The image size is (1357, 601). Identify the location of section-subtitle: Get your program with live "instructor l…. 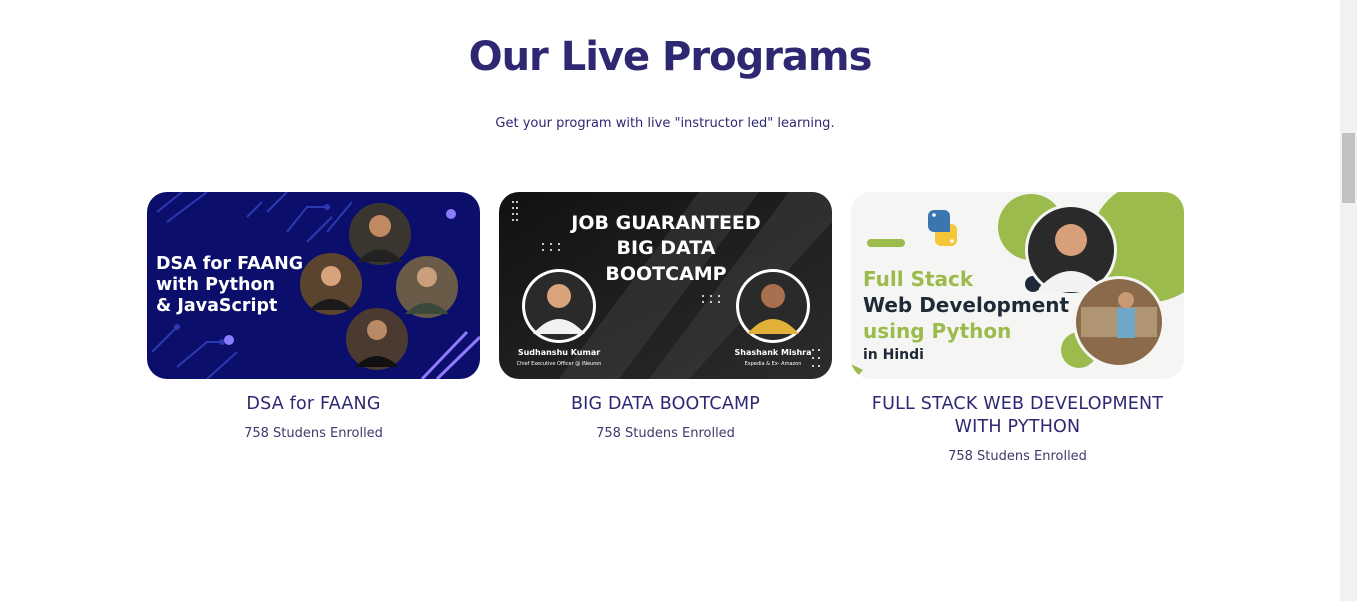
(665, 123).